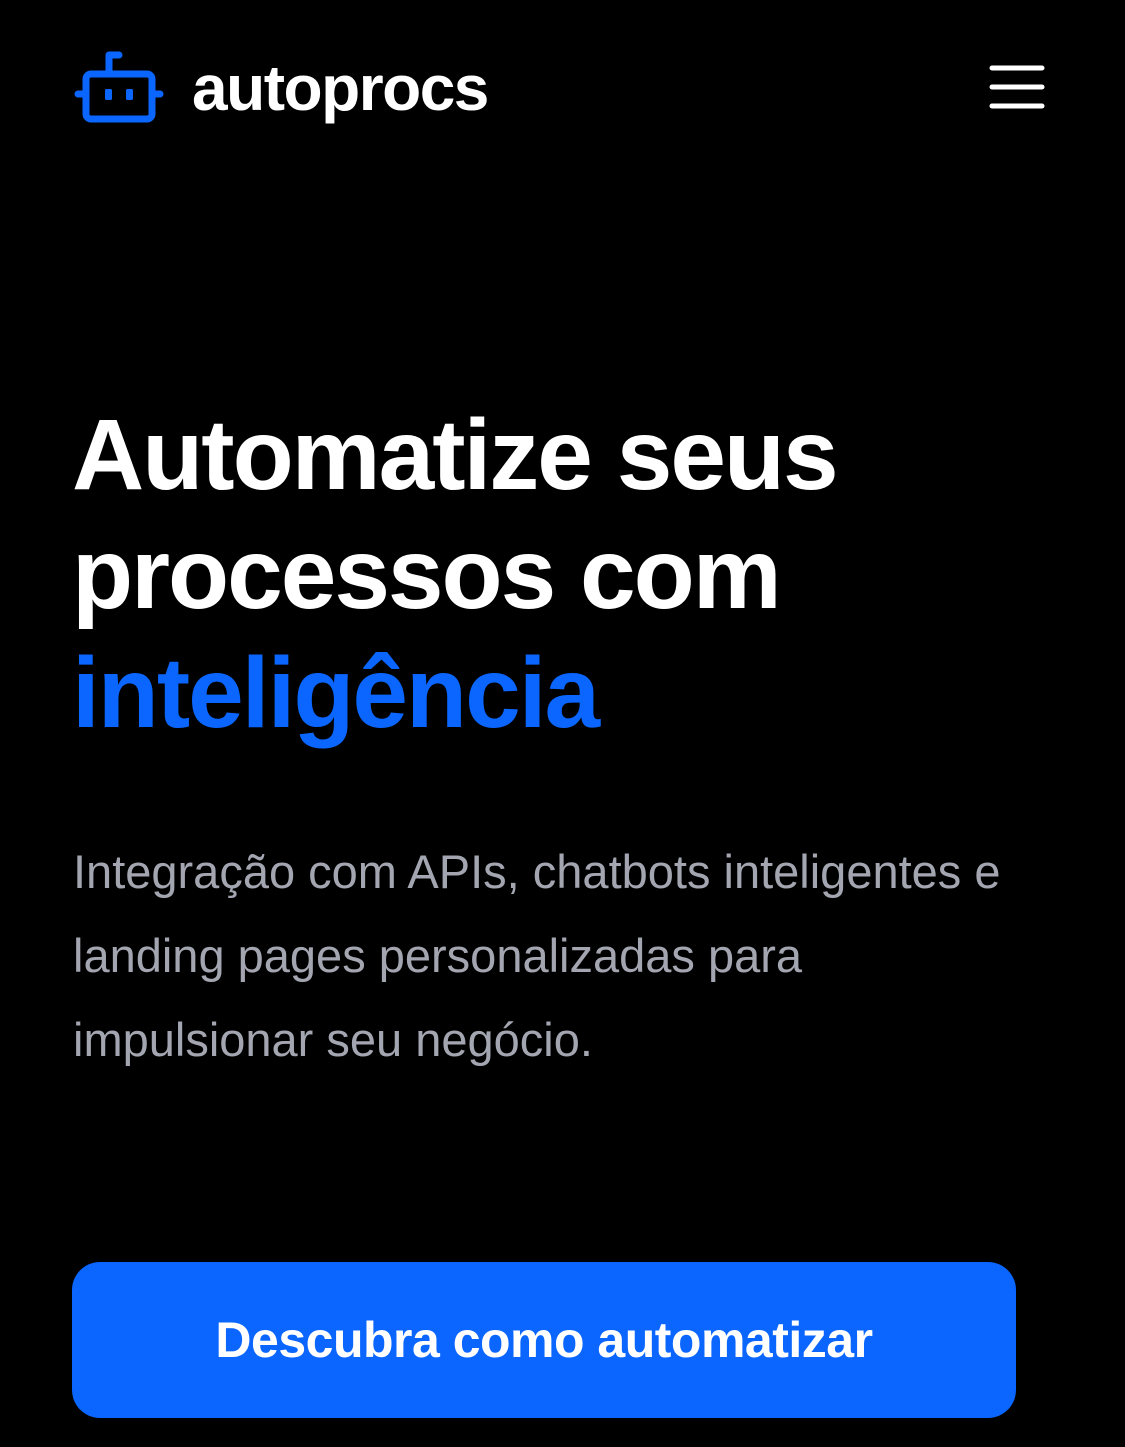 Image resolution: width=1125 pixels, height=1447 pixels. What do you see at coordinates (119, 87) in the screenshot?
I see `robot-icon` at bounding box center [119, 87].